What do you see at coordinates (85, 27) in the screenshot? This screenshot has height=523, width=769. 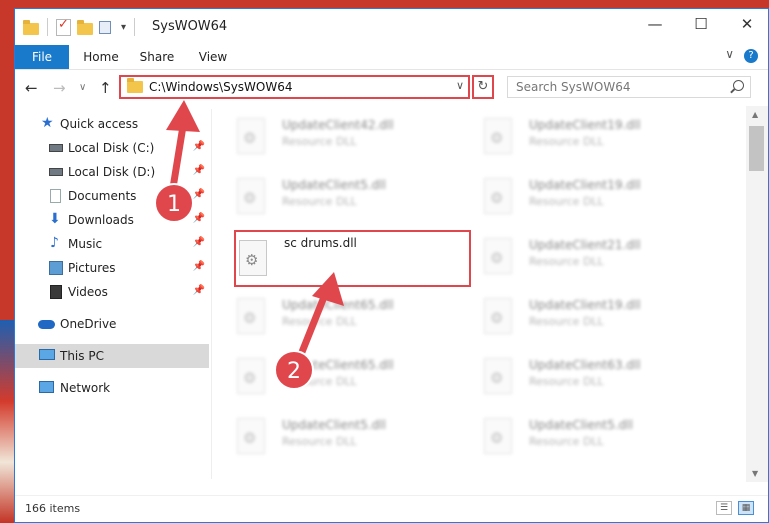 I see `new-folder-icon` at bounding box center [85, 27].